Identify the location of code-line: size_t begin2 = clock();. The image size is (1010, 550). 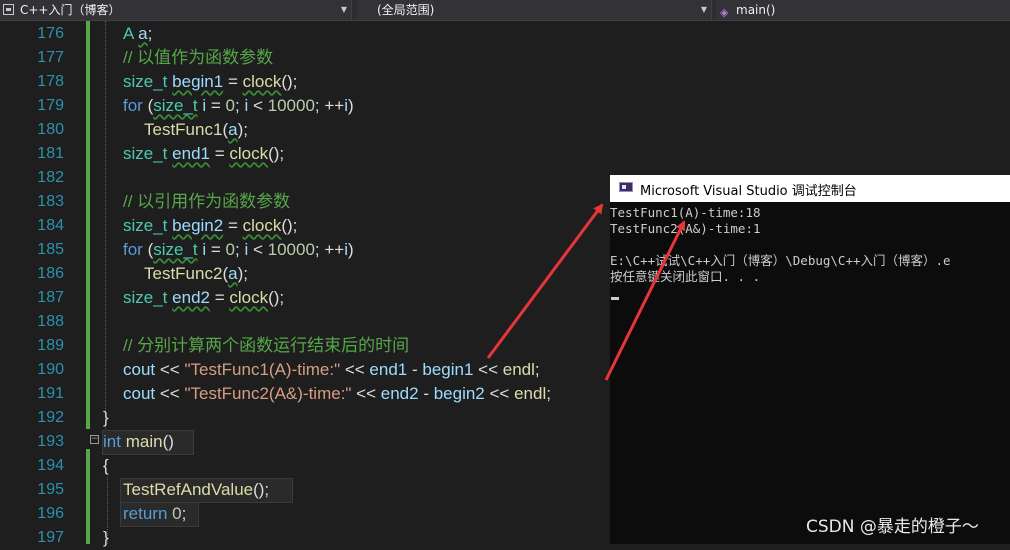
(210, 226).